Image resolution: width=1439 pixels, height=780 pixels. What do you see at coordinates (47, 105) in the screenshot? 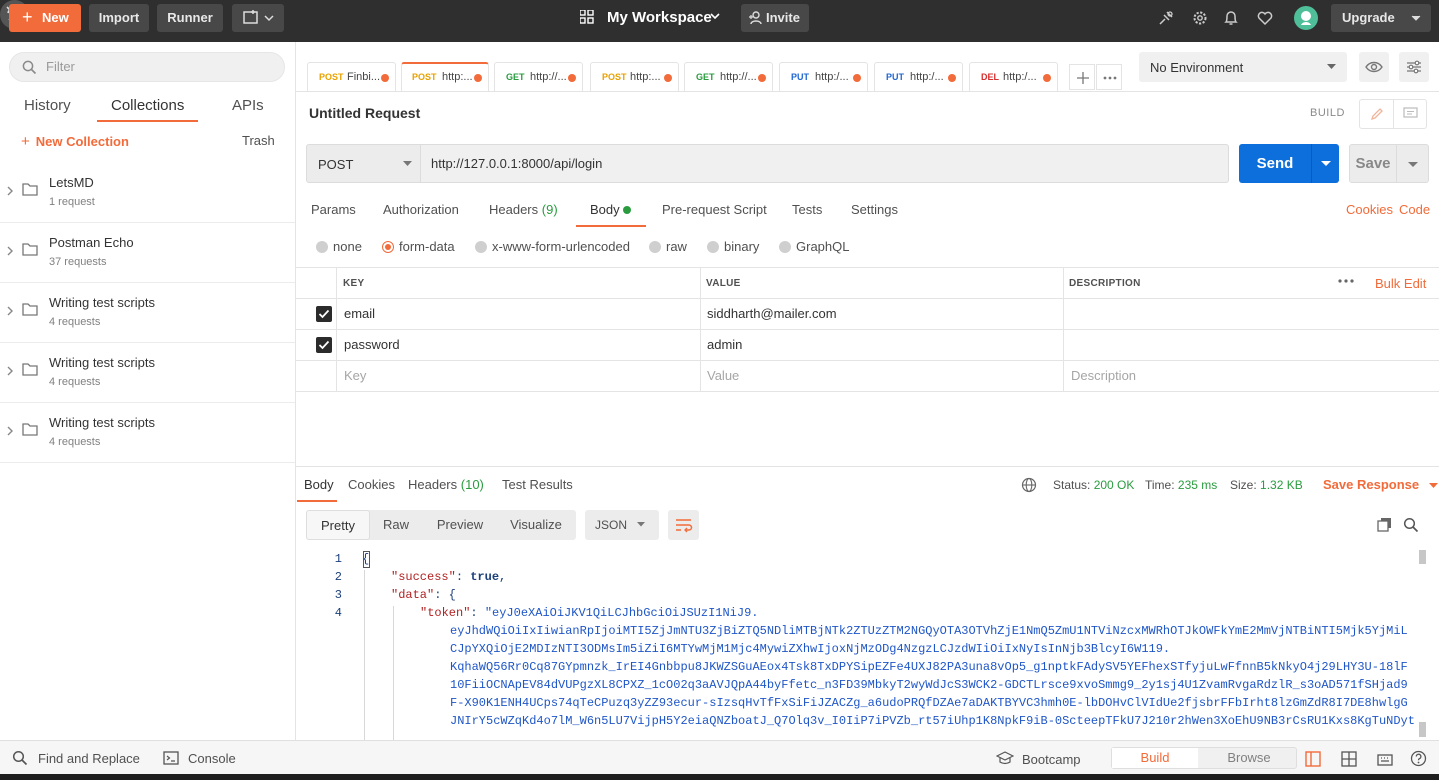
I see `sidebar-tab-history: History` at bounding box center [47, 105].